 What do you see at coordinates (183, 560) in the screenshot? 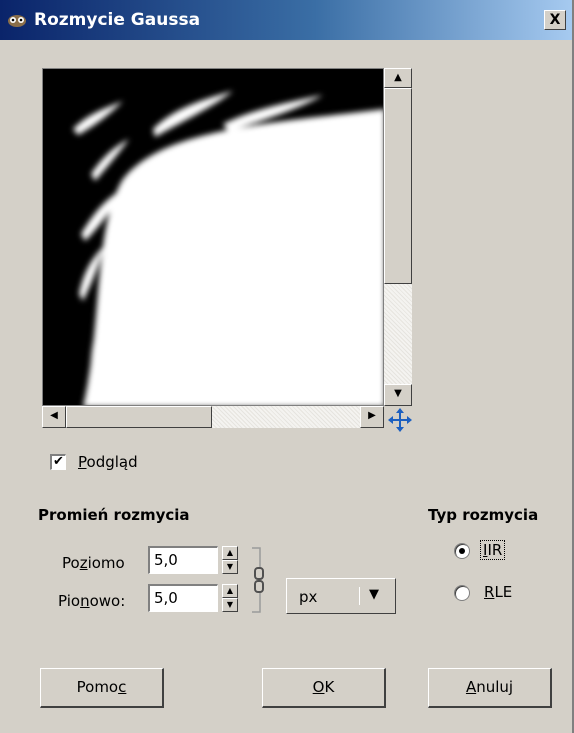
I see `horizontal-radius-input: 5,0` at bounding box center [183, 560].